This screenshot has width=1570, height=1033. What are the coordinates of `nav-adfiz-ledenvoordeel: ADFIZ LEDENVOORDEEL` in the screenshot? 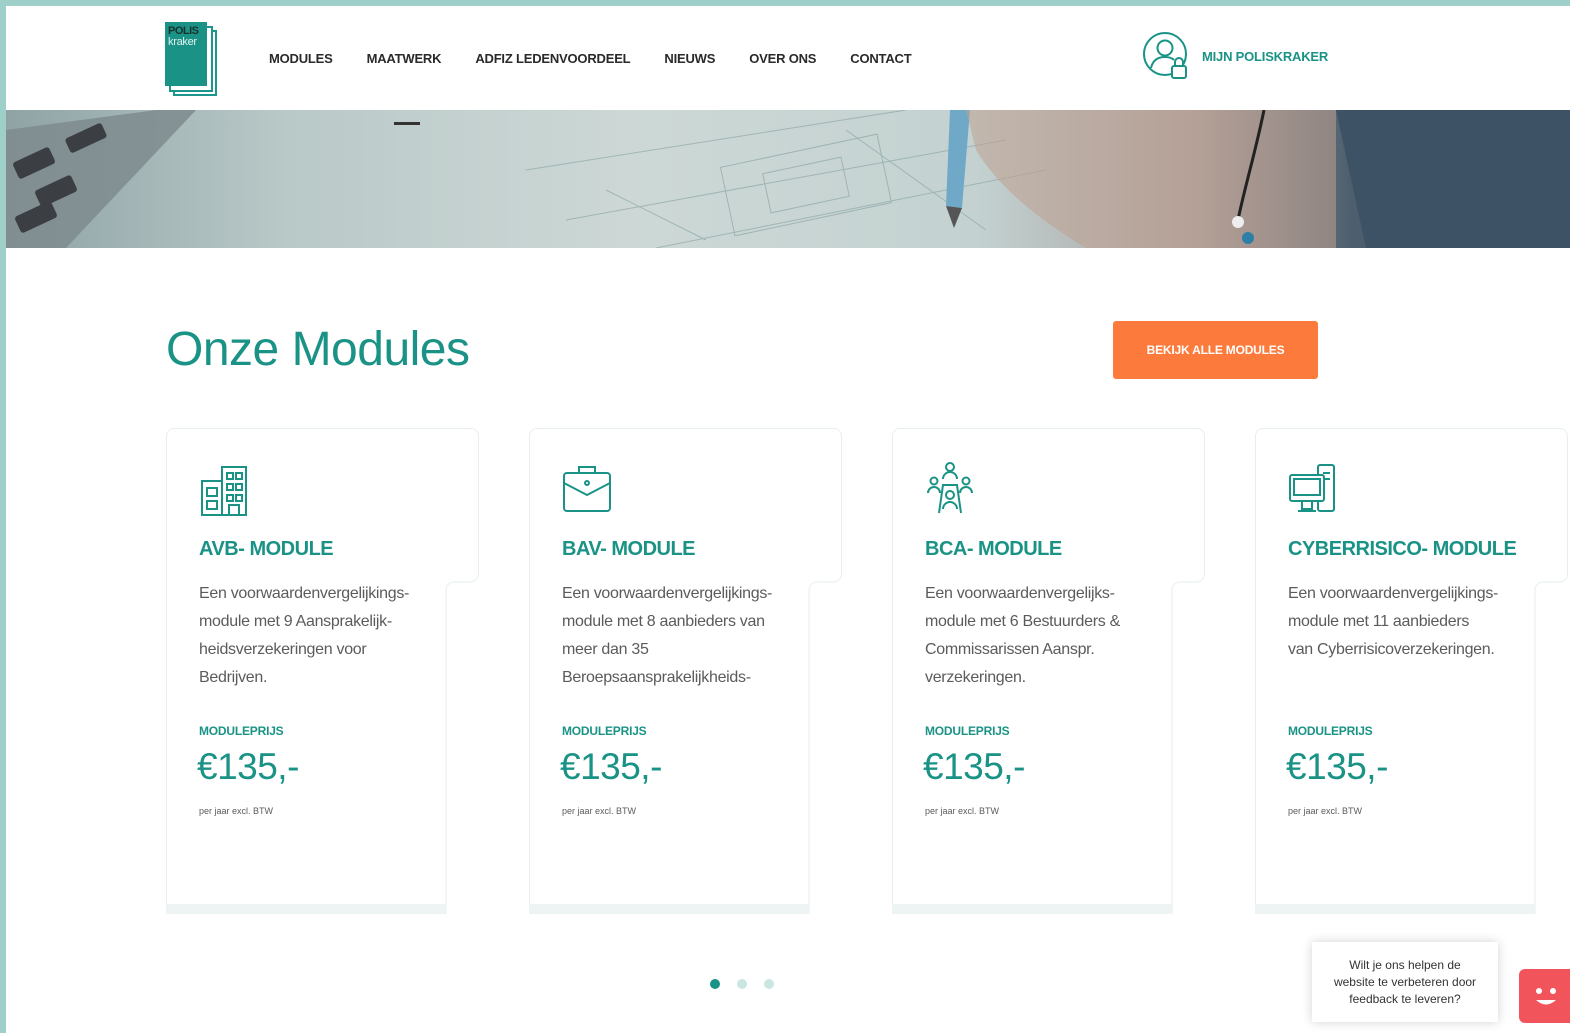 It's located at (552, 58).